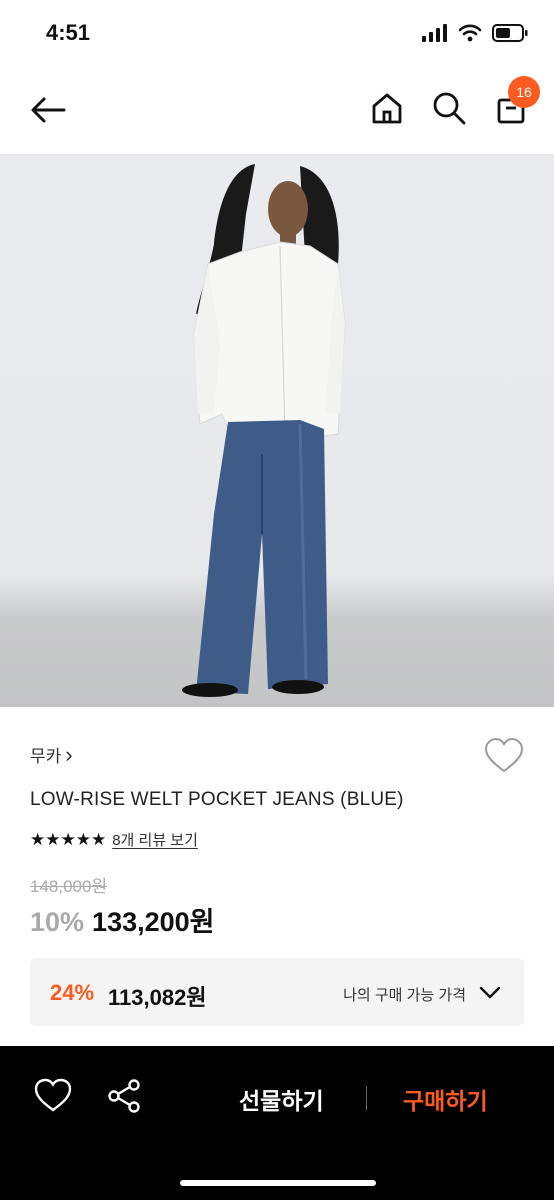 The image size is (554, 1200). Describe the element at coordinates (277, 34) in the screenshot. I see `status-bar: 4:51` at that location.